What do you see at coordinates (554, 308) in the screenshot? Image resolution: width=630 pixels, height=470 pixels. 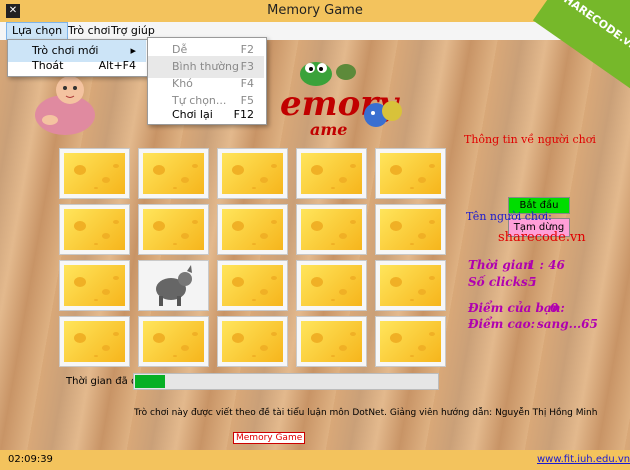 I see `score-value: 0` at bounding box center [554, 308].